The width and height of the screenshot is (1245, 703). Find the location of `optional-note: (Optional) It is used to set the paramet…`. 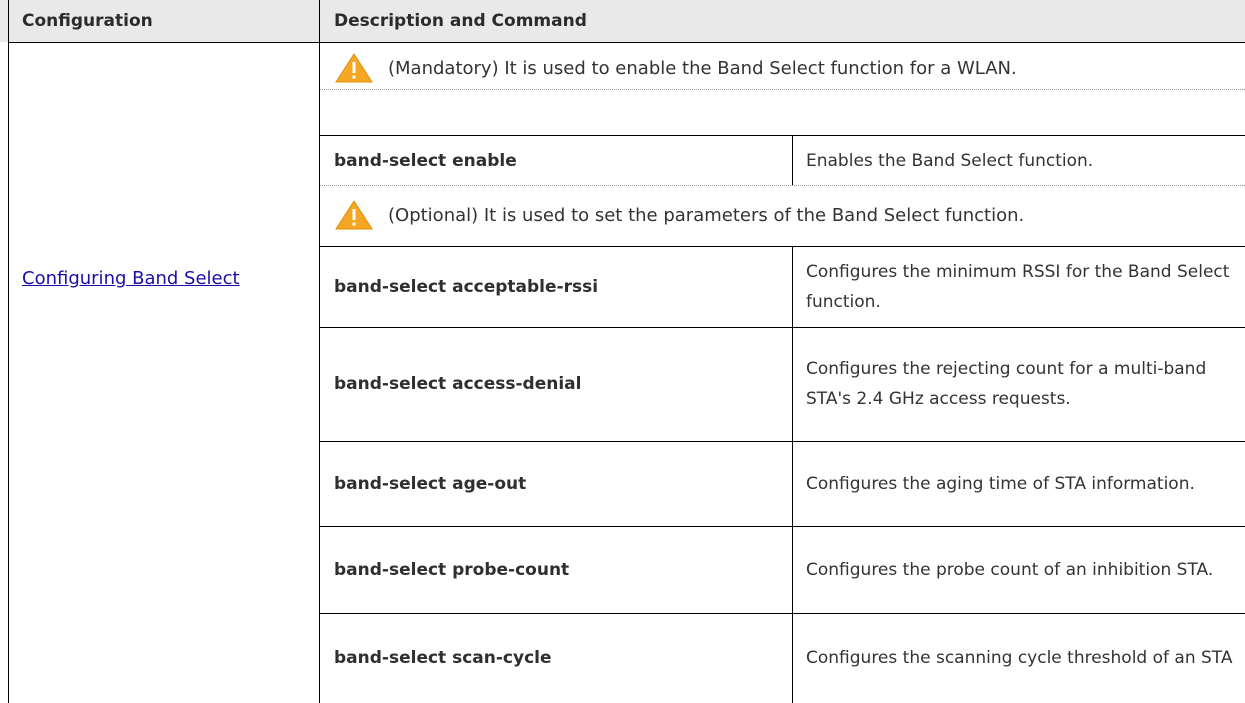

optional-note: (Optional) It is used to set the paramet… is located at coordinates (679, 215).